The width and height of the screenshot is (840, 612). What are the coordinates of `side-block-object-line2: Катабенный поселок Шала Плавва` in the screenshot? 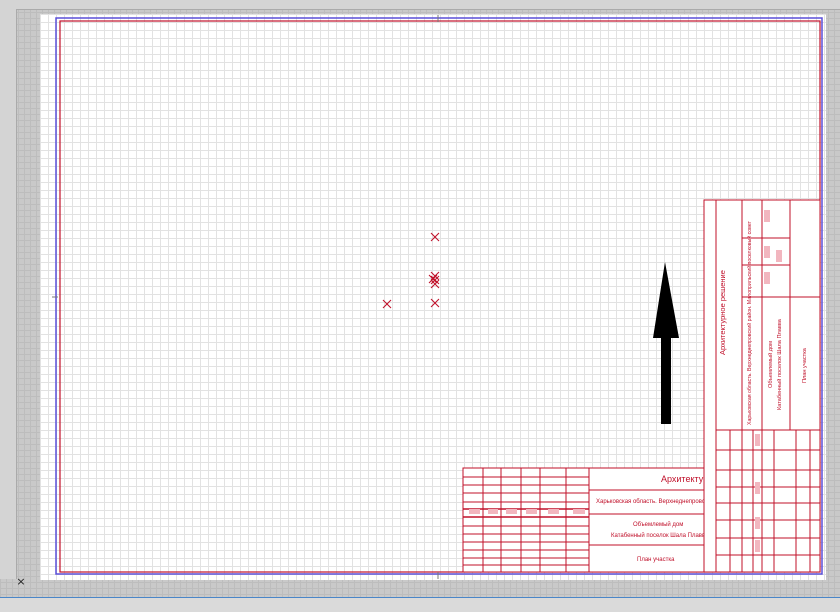 It's located at (779, 364).